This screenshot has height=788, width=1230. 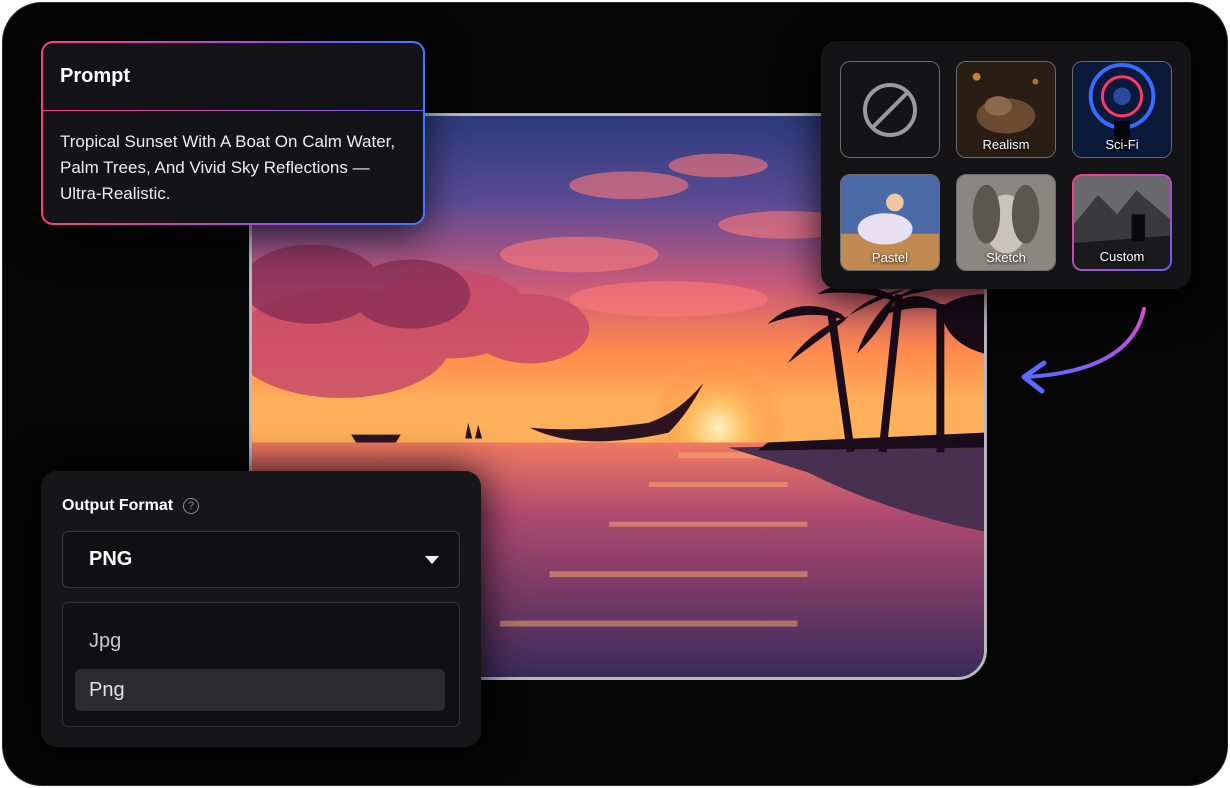 What do you see at coordinates (1006, 257) in the screenshot?
I see `style-label-sketch: Sketch` at bounding box center [1006, 257].